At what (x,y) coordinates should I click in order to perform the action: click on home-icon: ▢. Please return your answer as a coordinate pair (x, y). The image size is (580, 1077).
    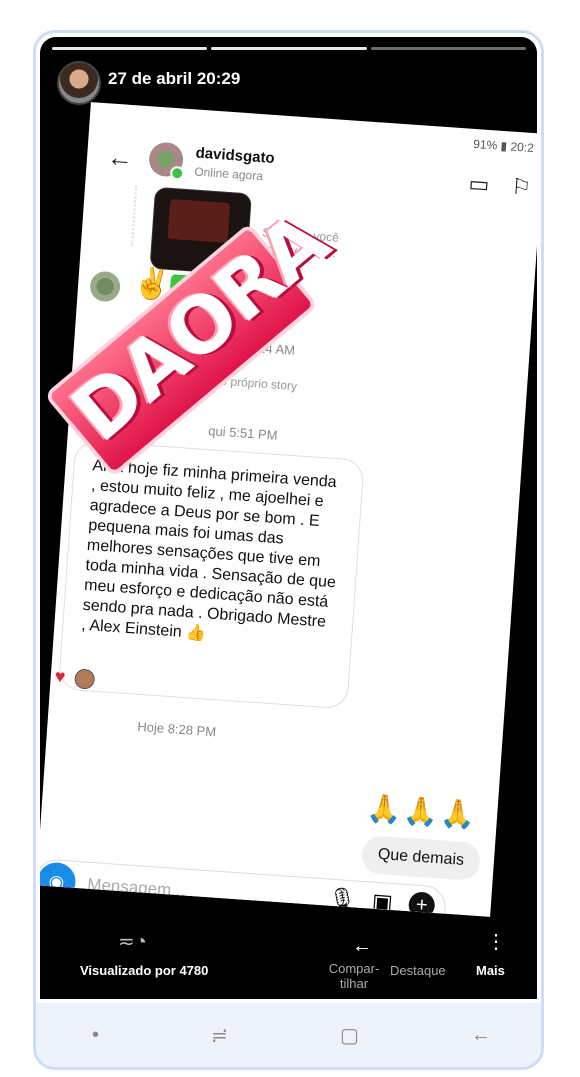
    Looking at the image, I should click on (349, 1035).